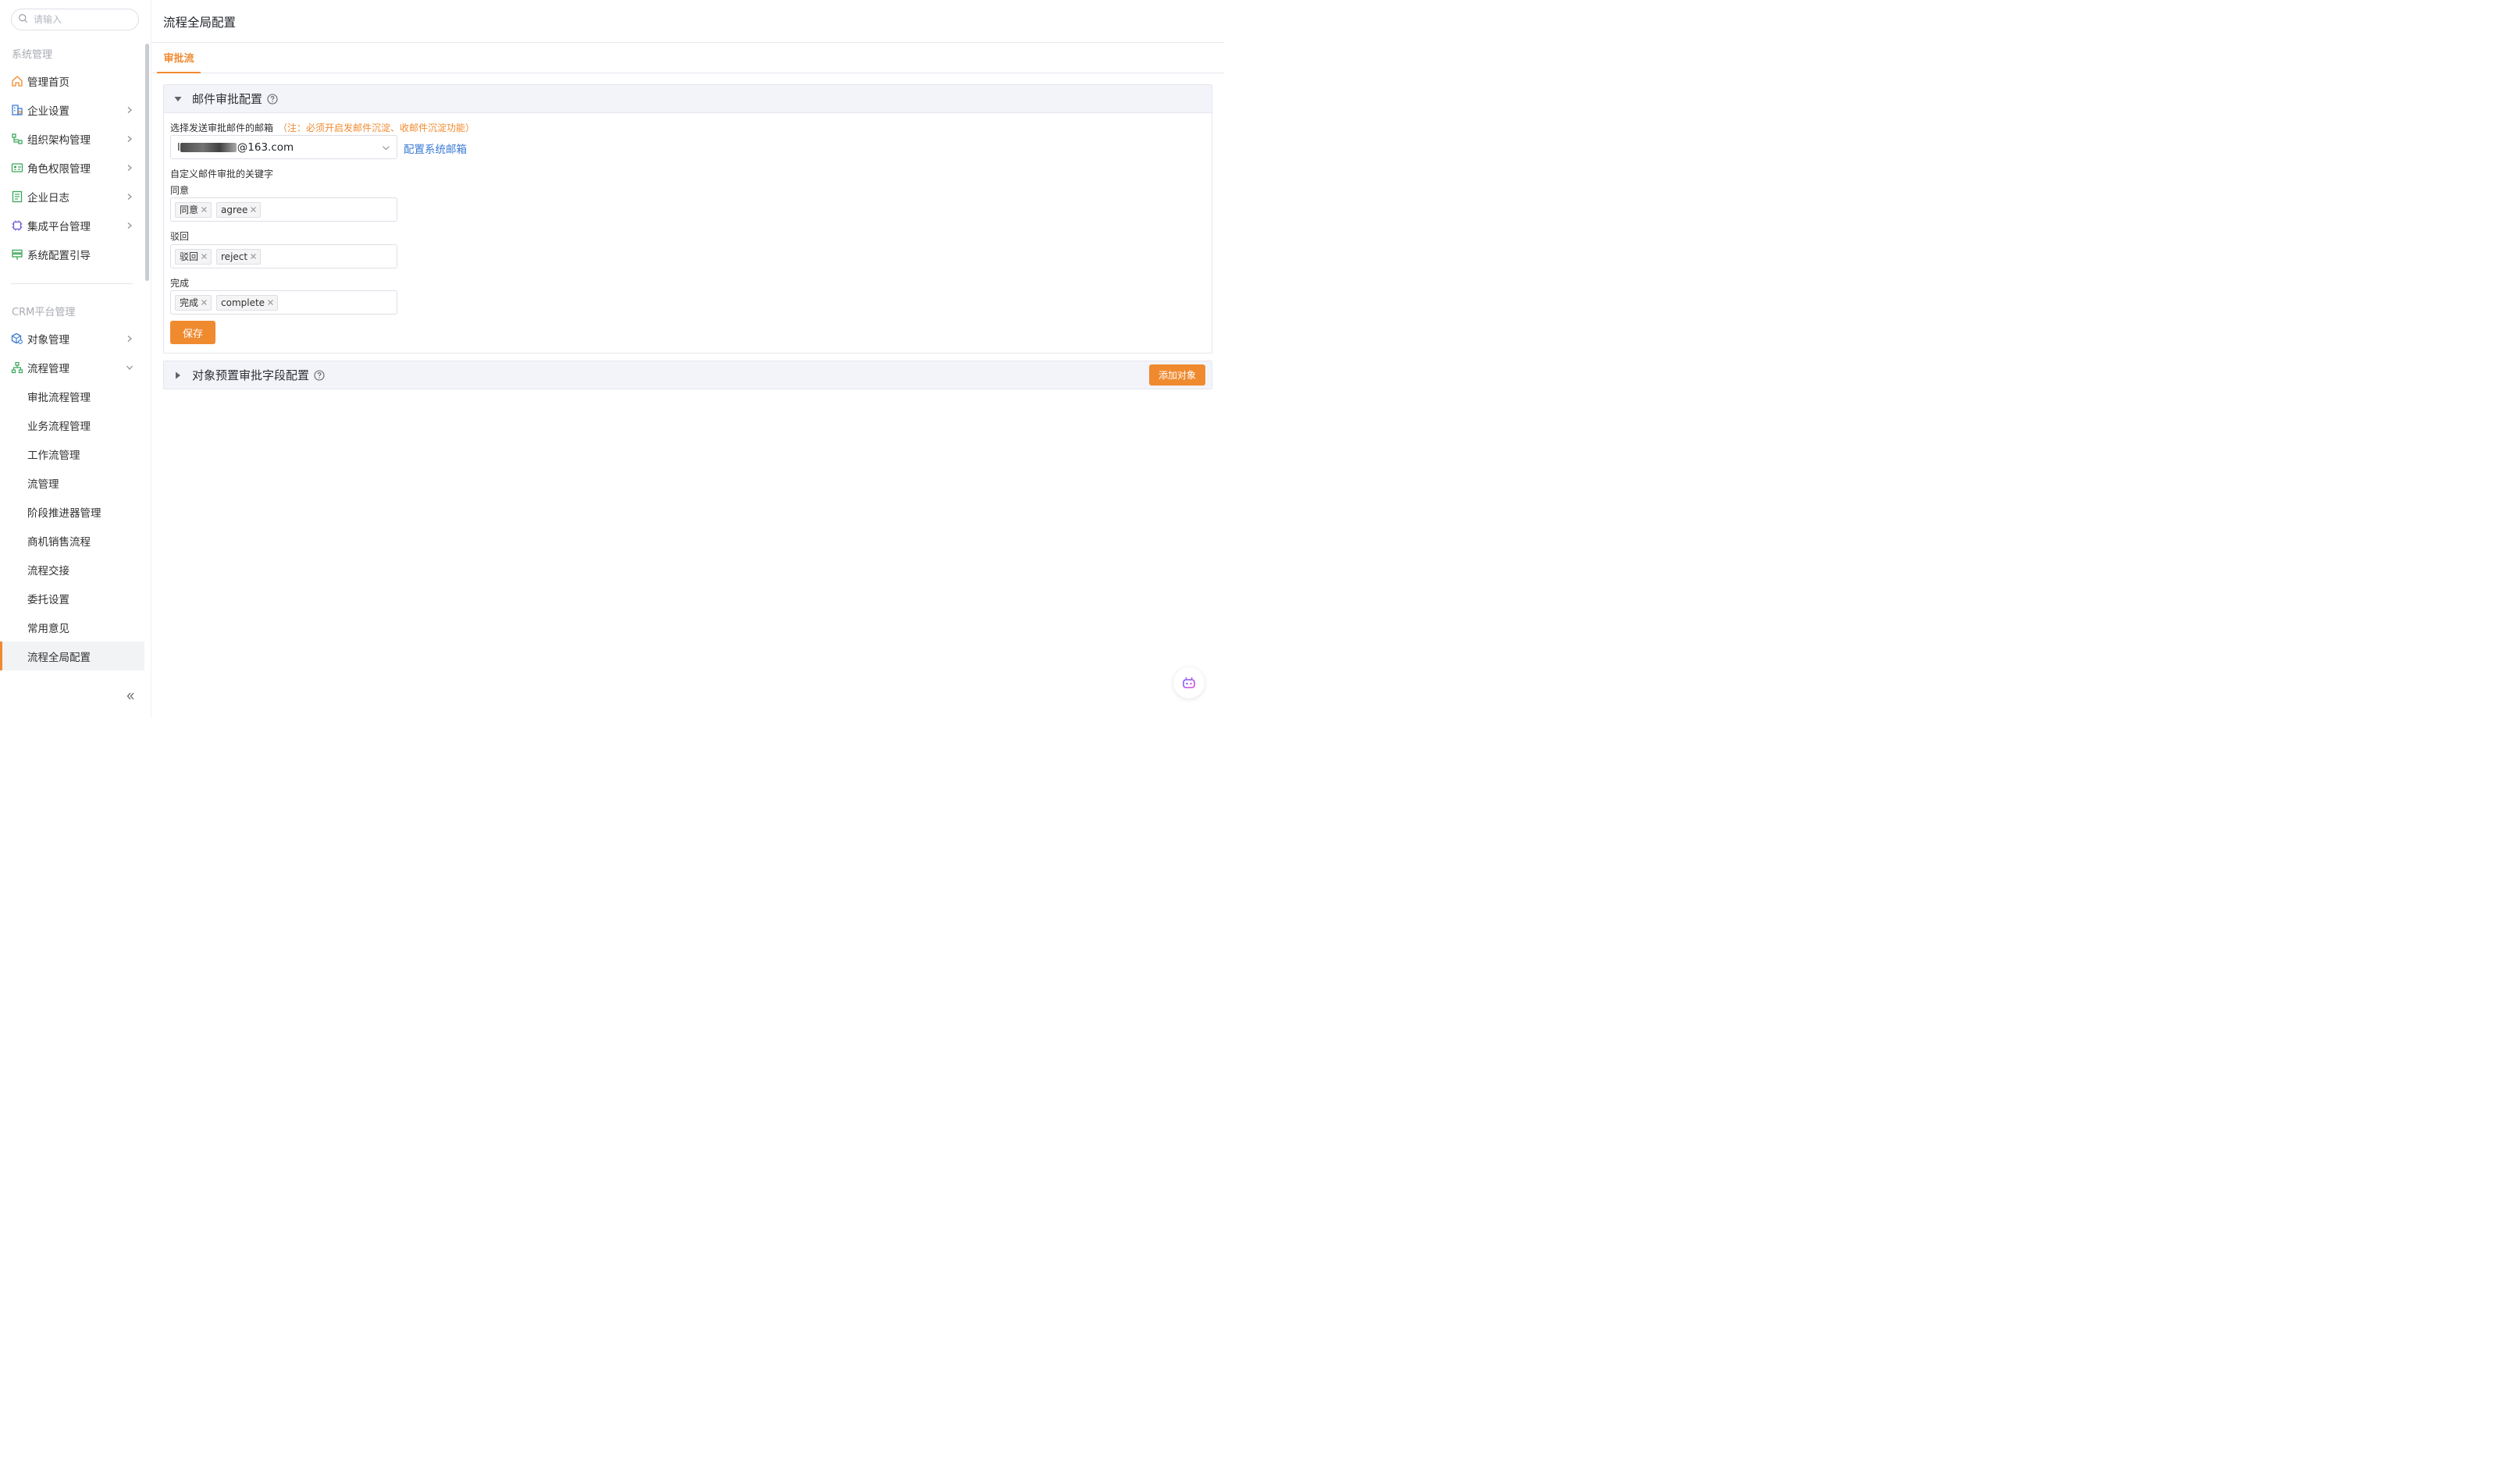  I want to click on collapse-sidebar-icon, so click(130, 696).